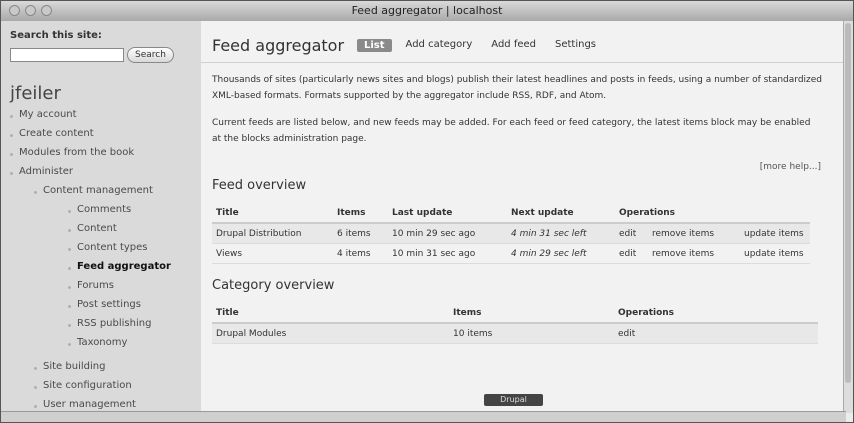 Image resolution: width=854 pixels, height=423 pixels. I want to click on sidebar-item-rss-publishing: RSS publishing, so click(109, 323).